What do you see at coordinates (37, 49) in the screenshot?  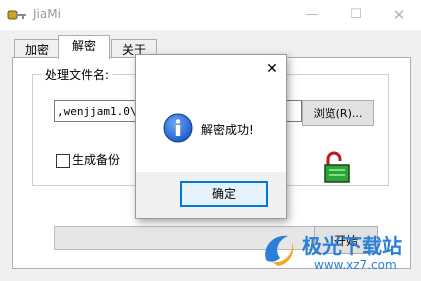 I see `tab-encrypt: 加密` at bounding box center [37, 49].